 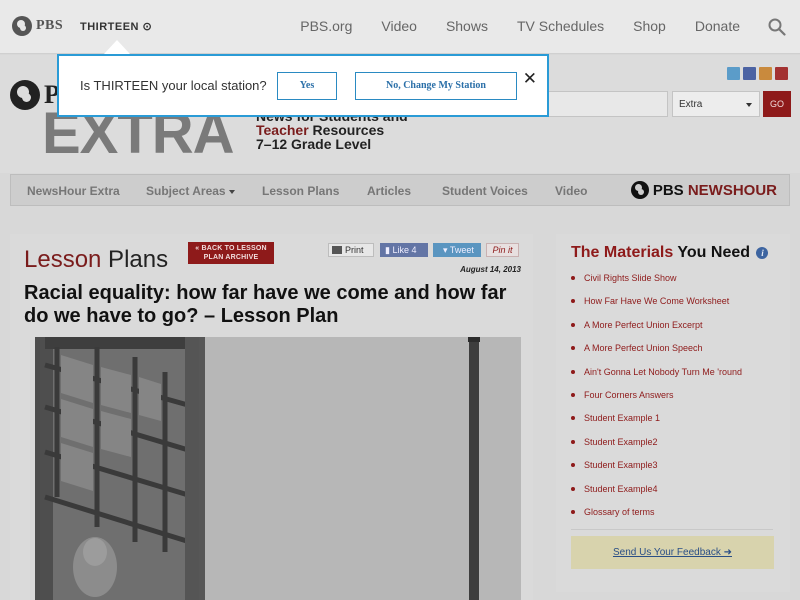 What do you see at coordinates (749, 73) in the screenshot?
I see `facebook-icon` at bounding box center [749, 73].